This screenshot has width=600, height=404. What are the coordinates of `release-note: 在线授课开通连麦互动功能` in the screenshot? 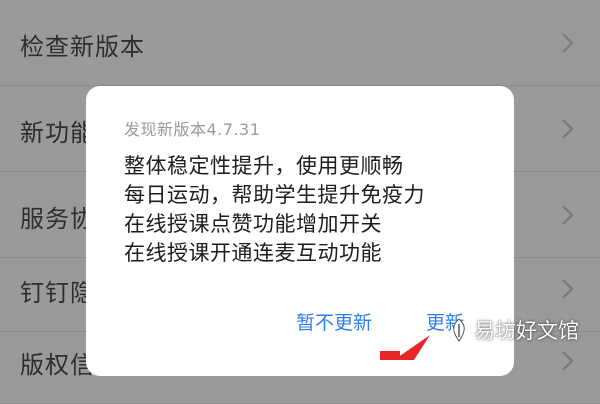 It's located at (253, 253).